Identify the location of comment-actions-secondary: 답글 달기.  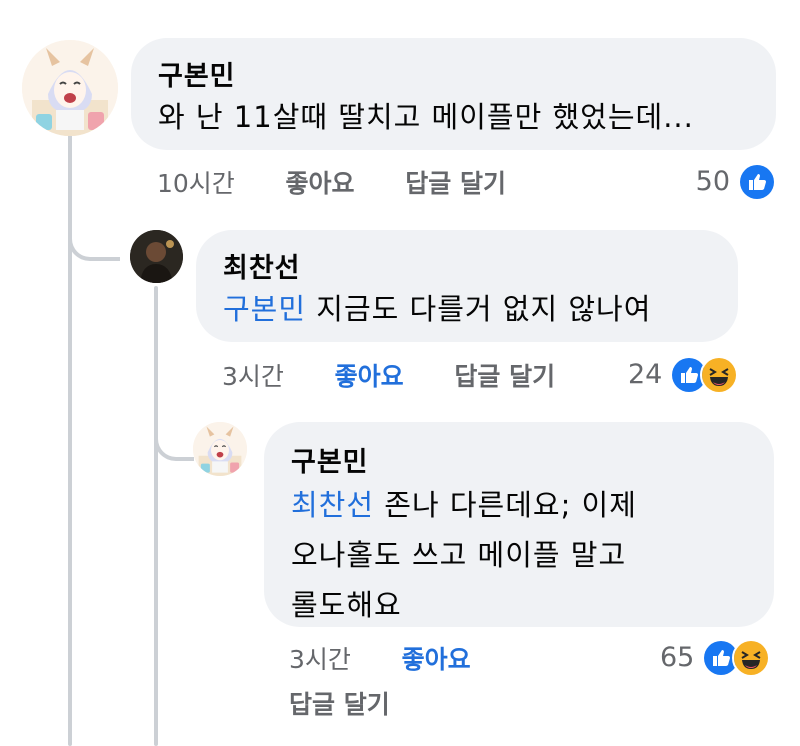
(339, 705).